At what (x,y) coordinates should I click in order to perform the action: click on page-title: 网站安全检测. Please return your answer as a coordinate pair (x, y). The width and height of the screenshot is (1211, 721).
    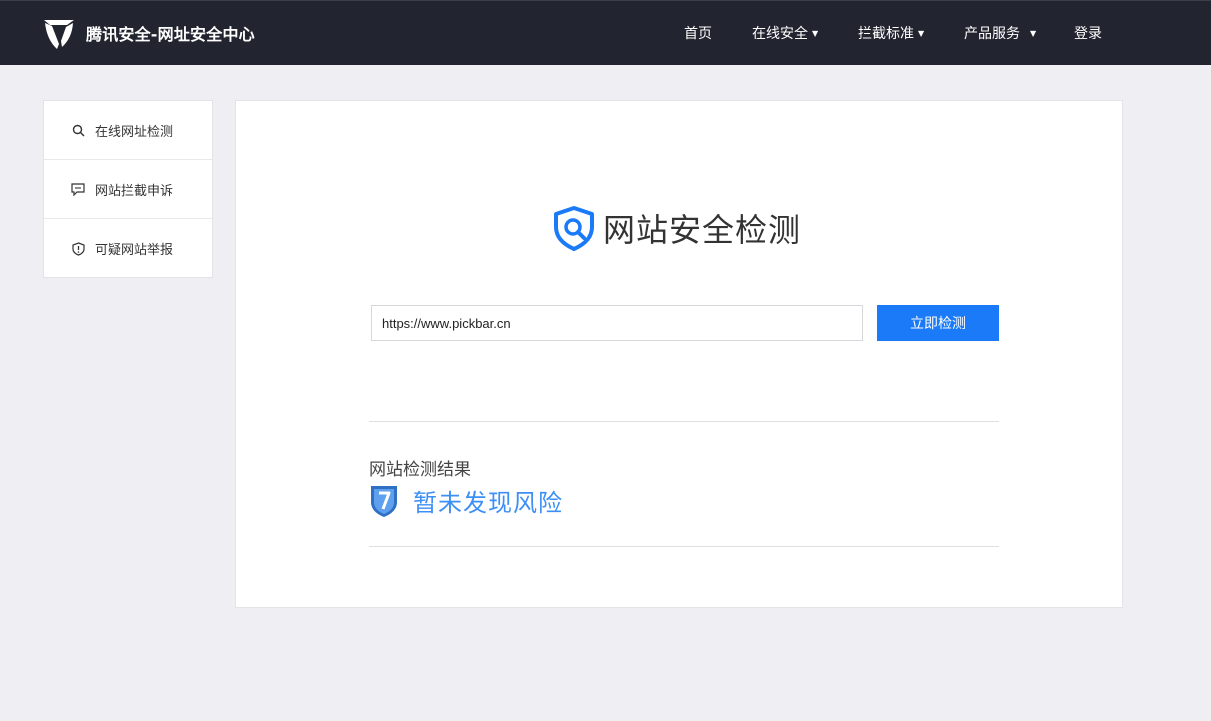
    Looking at the image, I should click on (676, 228).